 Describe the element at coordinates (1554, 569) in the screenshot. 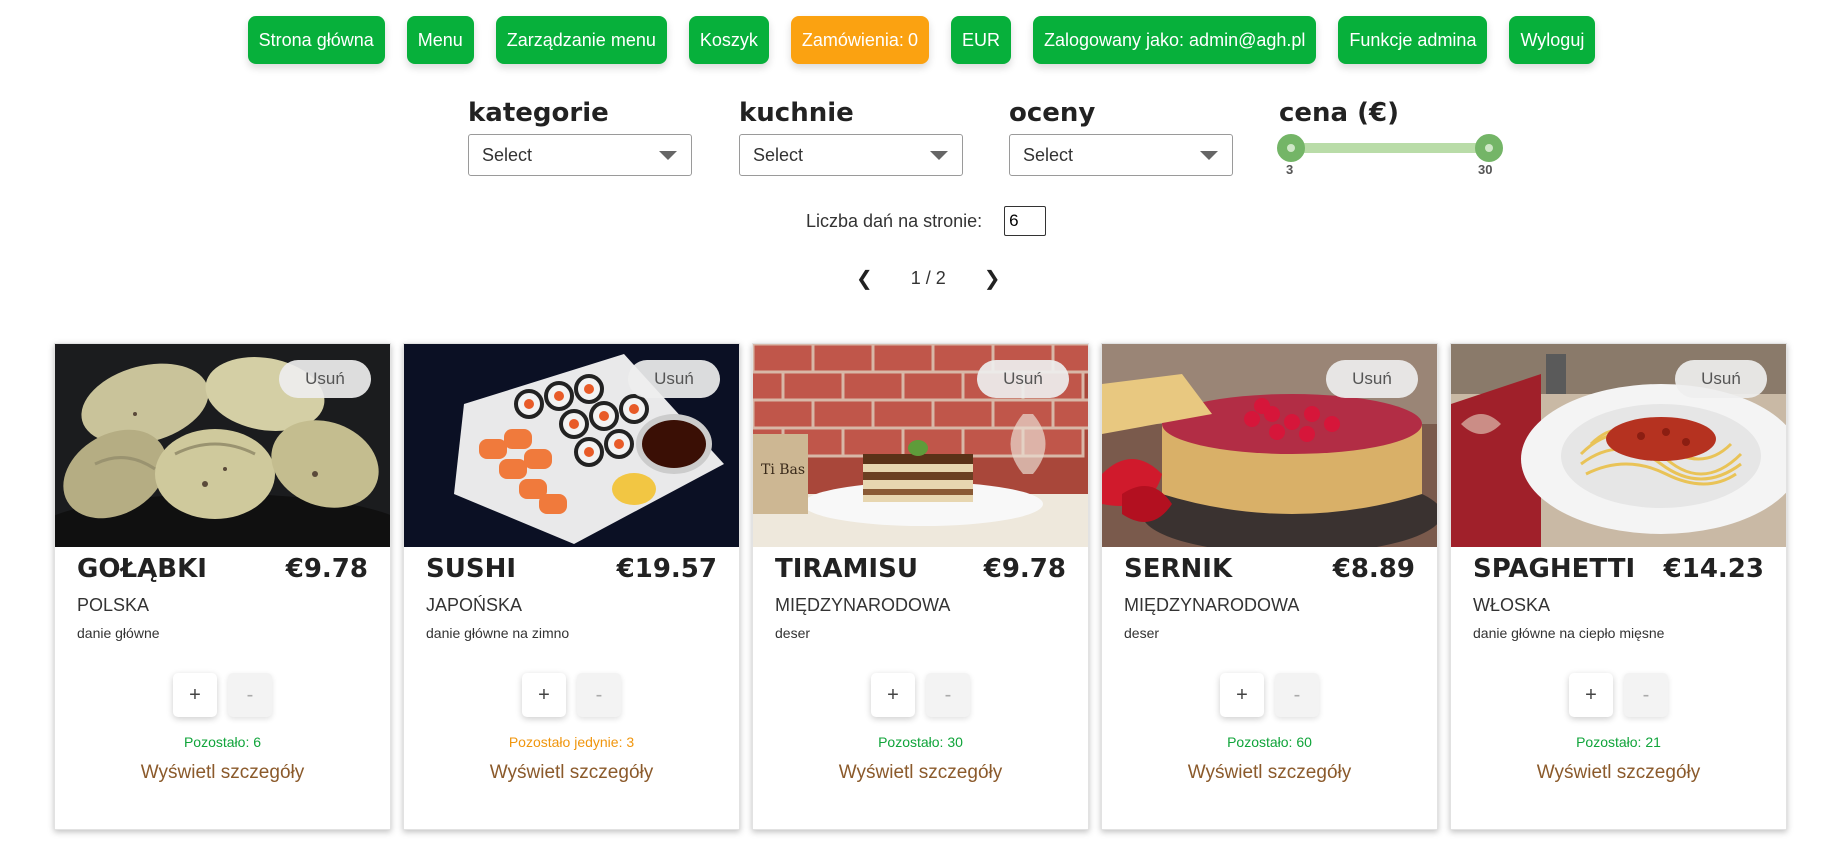

I see `dish-name: SPAGHETTI` at that location.